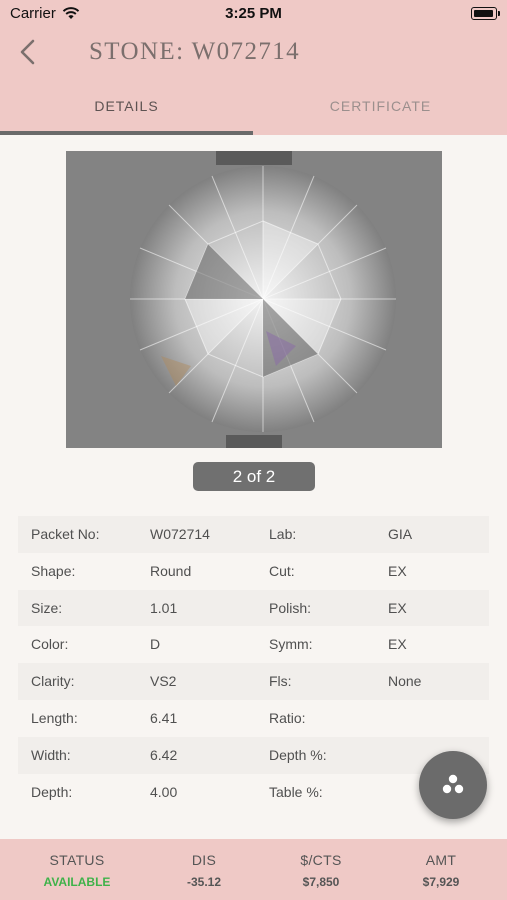 Image resolution: width=507 pixels, height=900 pixels. Describe the element at coordinates (50, 644) in the screenshot. I see `label-color: Color:` at that location.